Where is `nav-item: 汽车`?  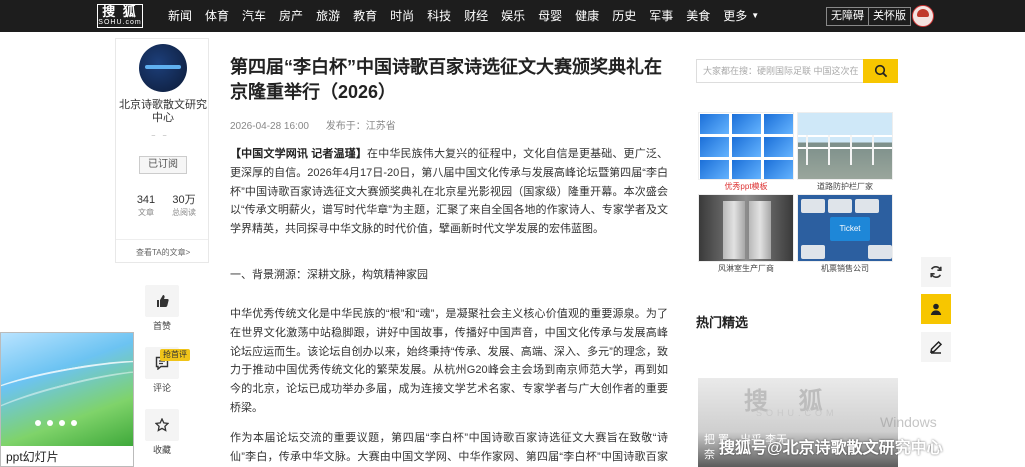
nav-item: 汽车 is located at coordinates (254, 16).